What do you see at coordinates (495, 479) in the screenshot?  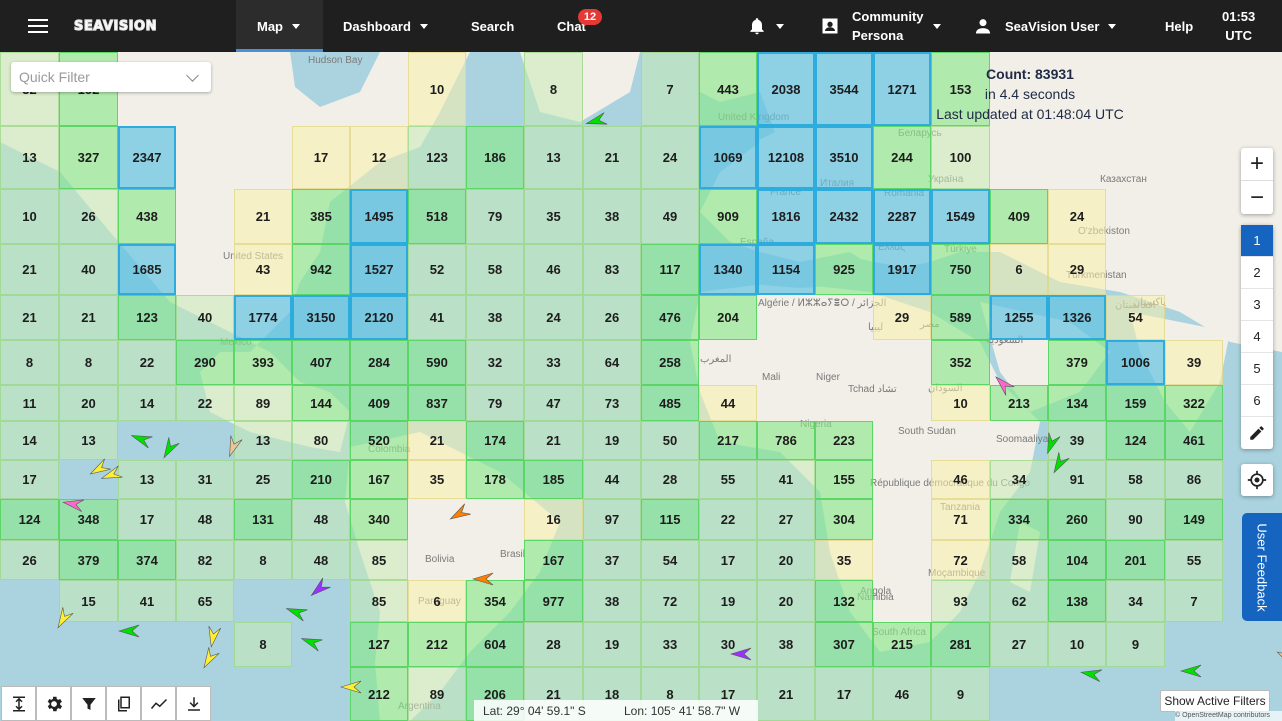 I see `density-cell: 178` at bounding box center [495, 479].